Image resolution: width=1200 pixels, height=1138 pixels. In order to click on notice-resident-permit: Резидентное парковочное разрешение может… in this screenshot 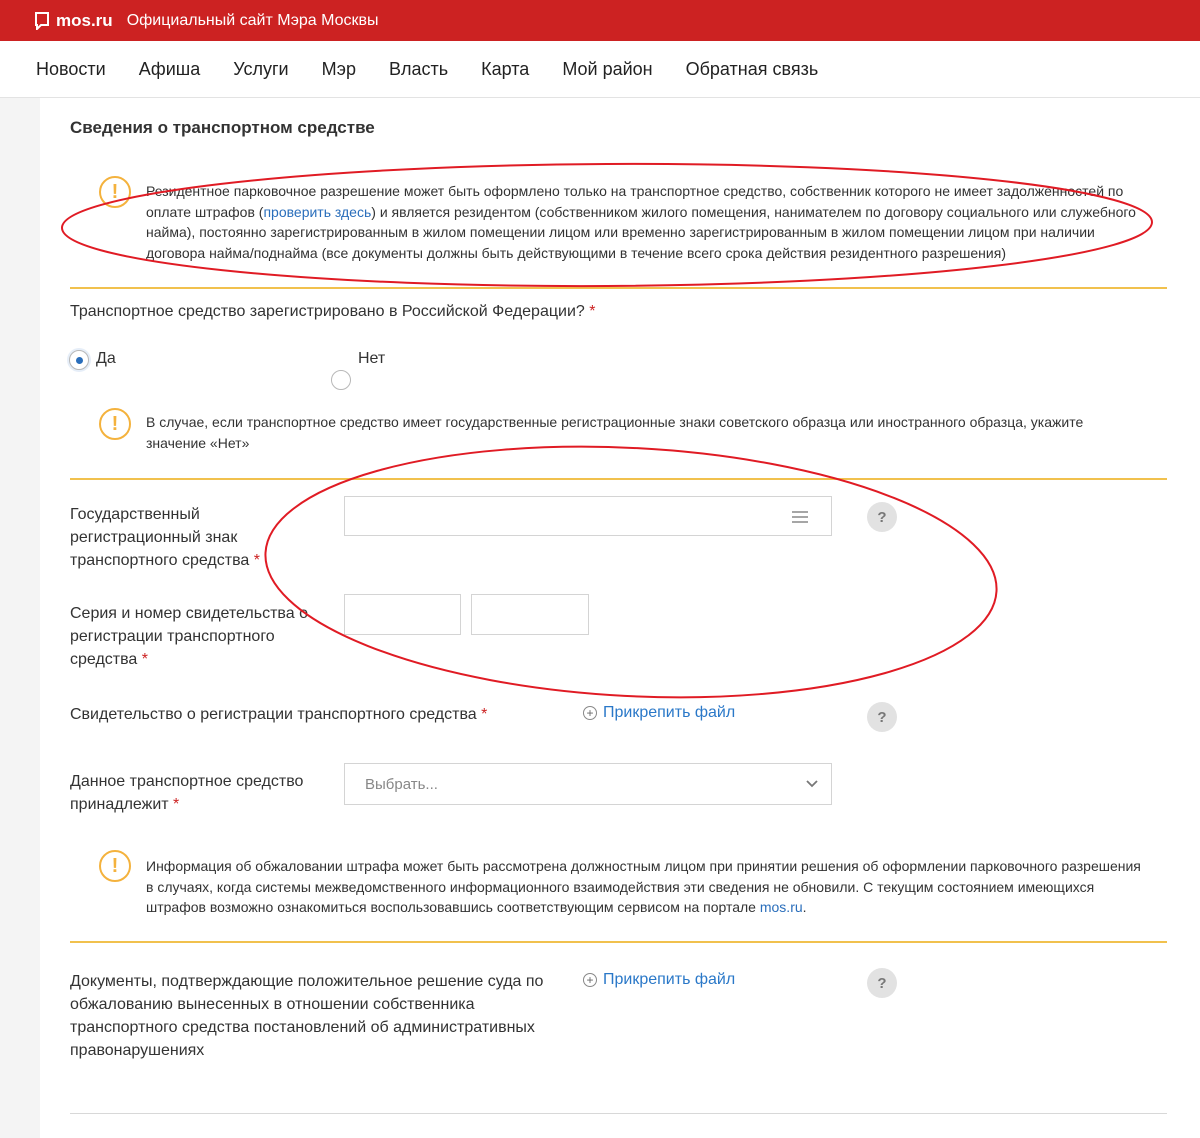, I will do `click(641, 222)`.